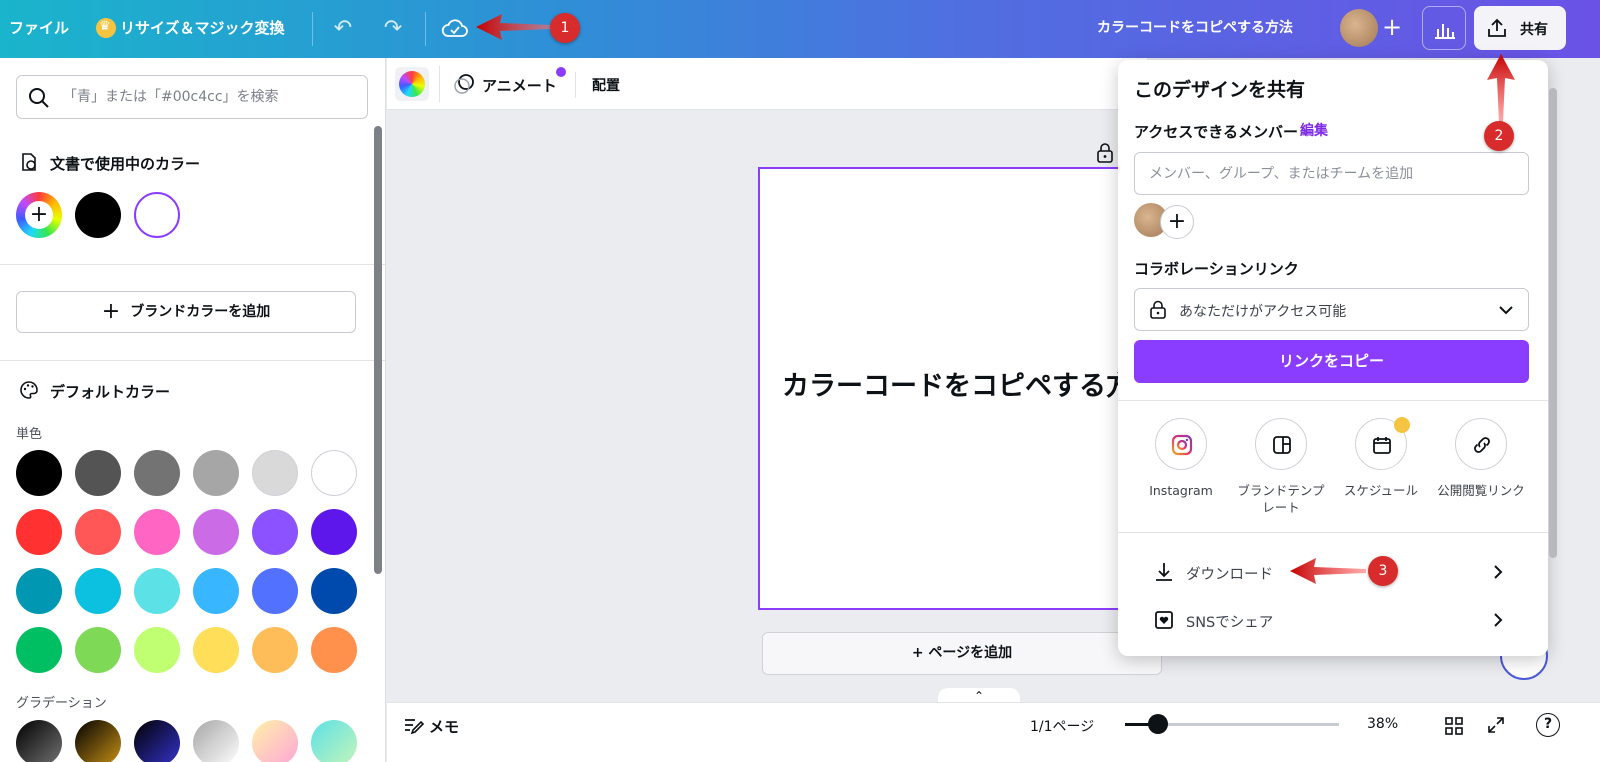 The image size is (1600, 762). Describe the element at coordinates (1506, 310) in the screenshot. I see `chevron-down-icon` at that location.